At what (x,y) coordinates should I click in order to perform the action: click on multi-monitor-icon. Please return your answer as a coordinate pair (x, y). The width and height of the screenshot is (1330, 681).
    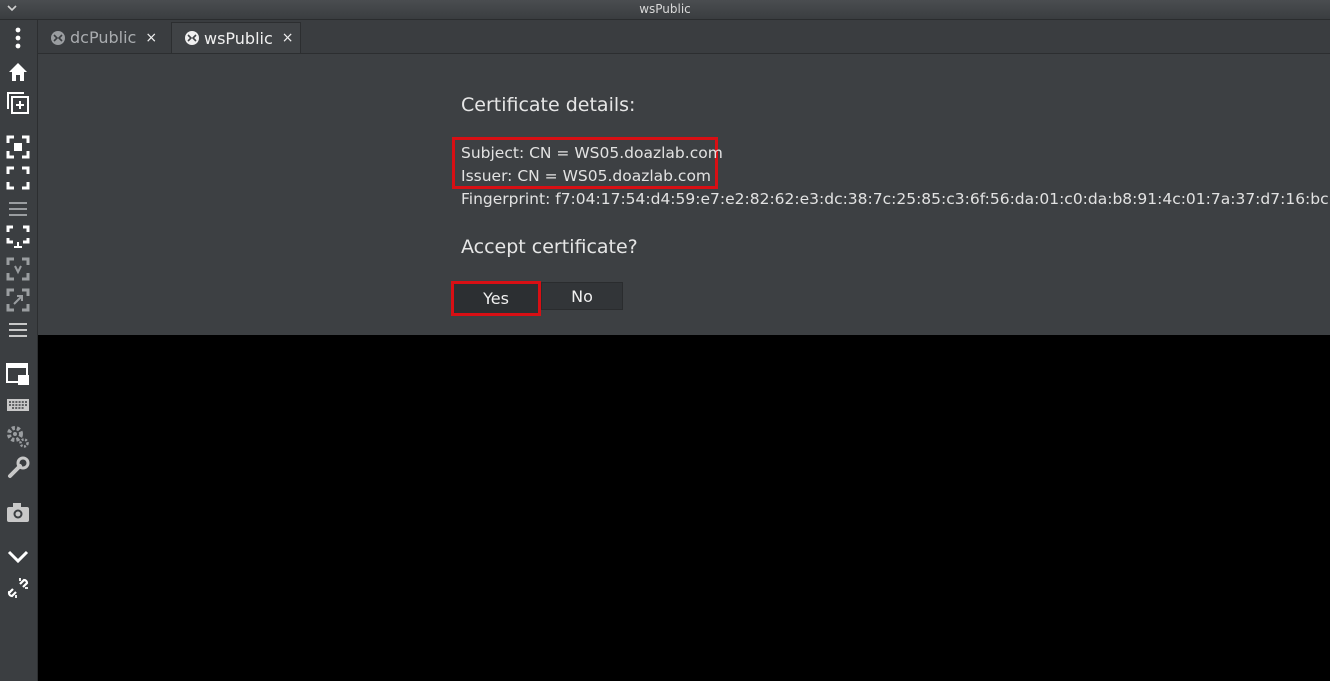
    Looking at the image, I should click on (18, 374).